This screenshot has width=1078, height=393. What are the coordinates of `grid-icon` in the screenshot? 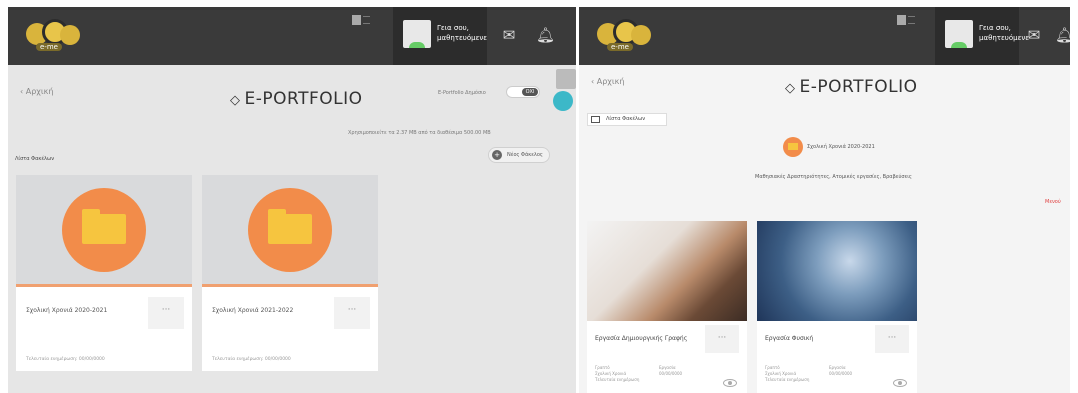 It's located at (566, 79).